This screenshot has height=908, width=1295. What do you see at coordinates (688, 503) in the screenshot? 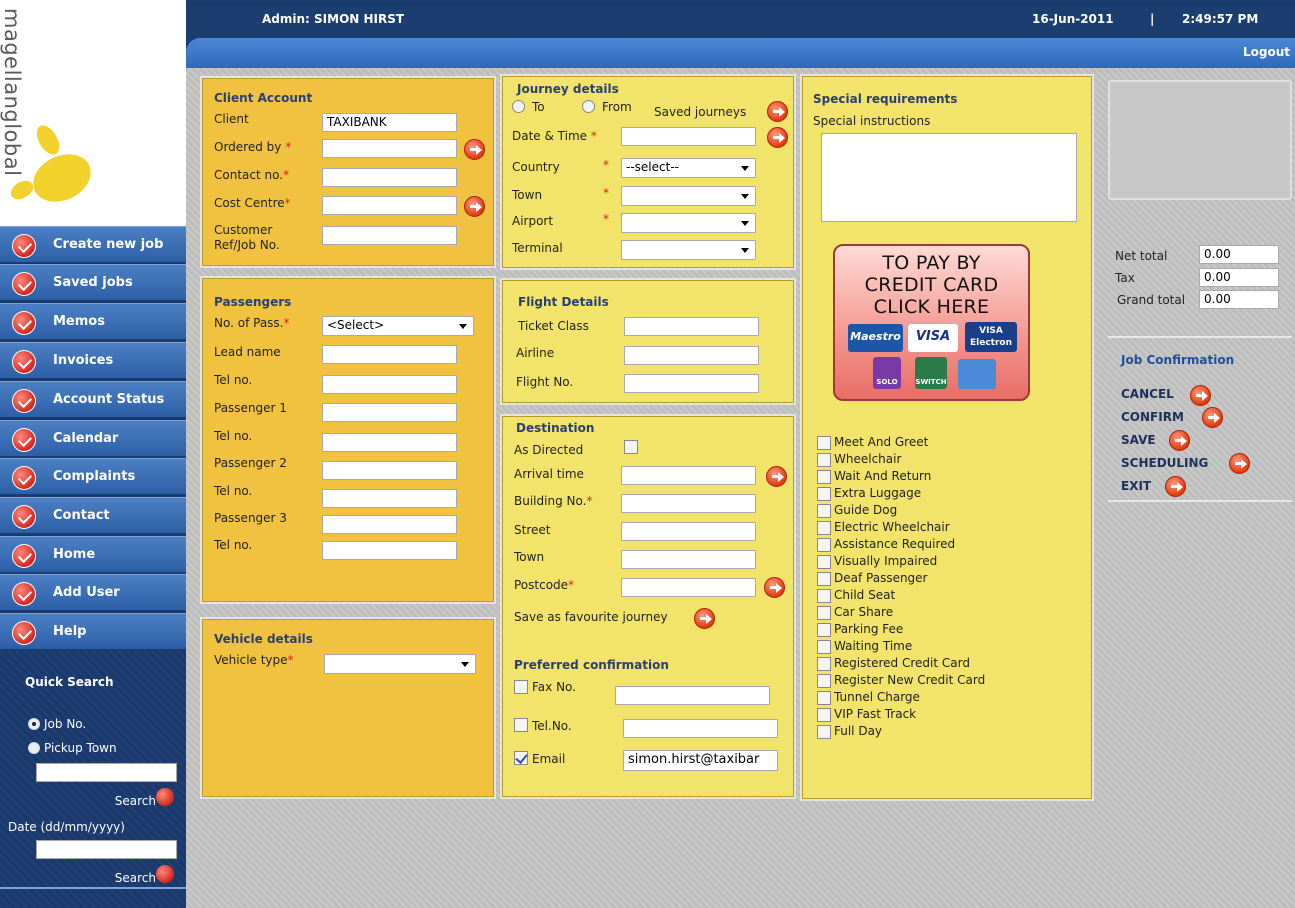
I see `building-no-field` at bounding box center [688, 503].